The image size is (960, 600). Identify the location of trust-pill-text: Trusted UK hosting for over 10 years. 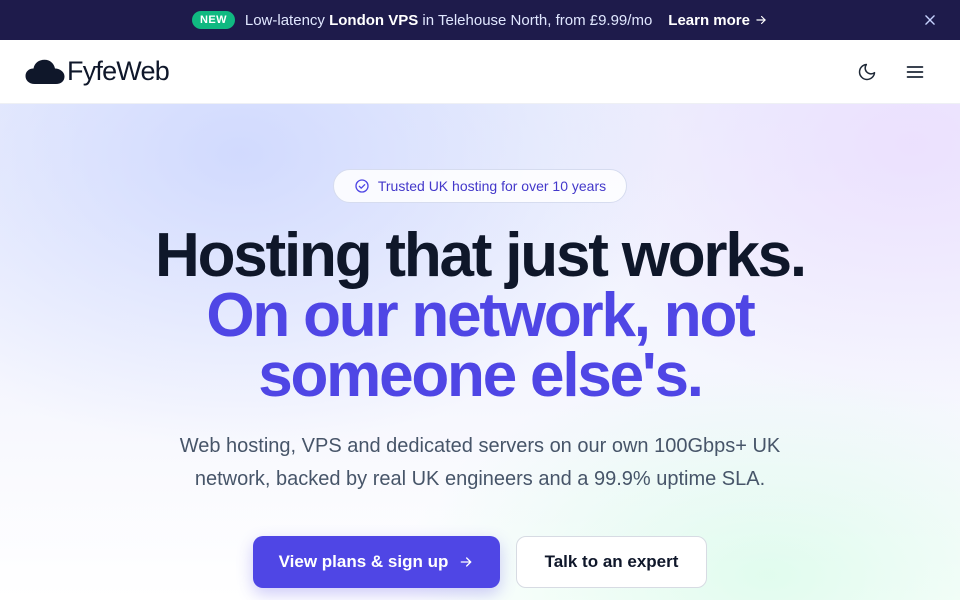
(492, 186).